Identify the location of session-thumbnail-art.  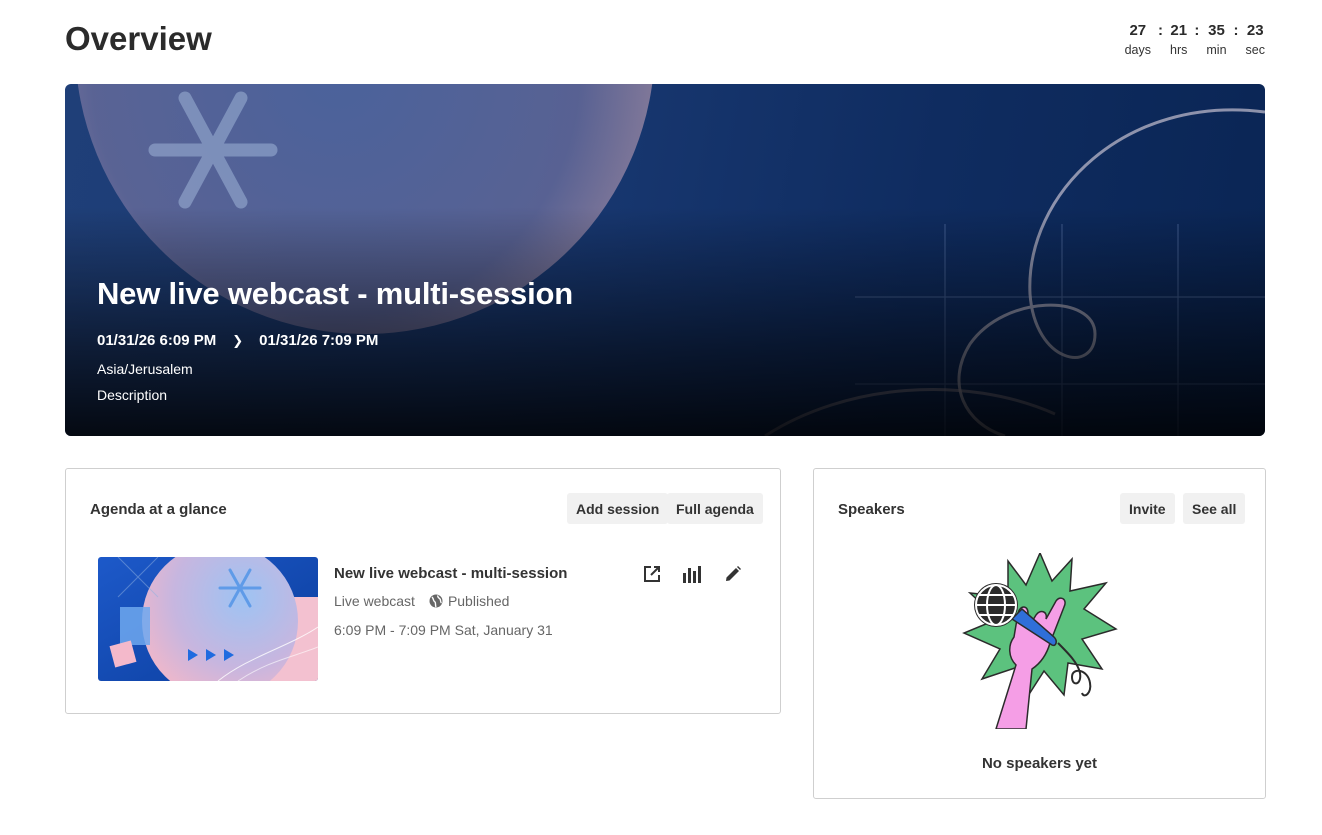
(208, 619).